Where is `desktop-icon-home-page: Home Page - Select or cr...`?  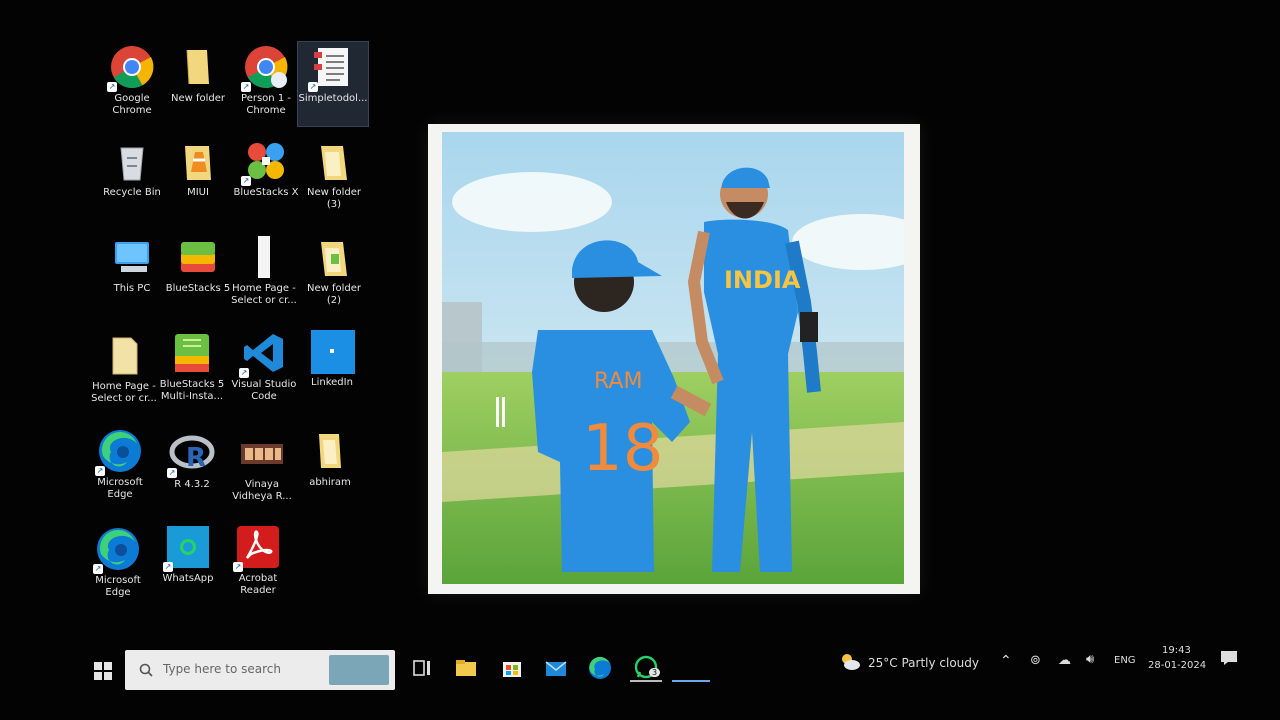
desktop-icon-home-page: Home Page - Select or cr... is located at coordinates (264, 274).